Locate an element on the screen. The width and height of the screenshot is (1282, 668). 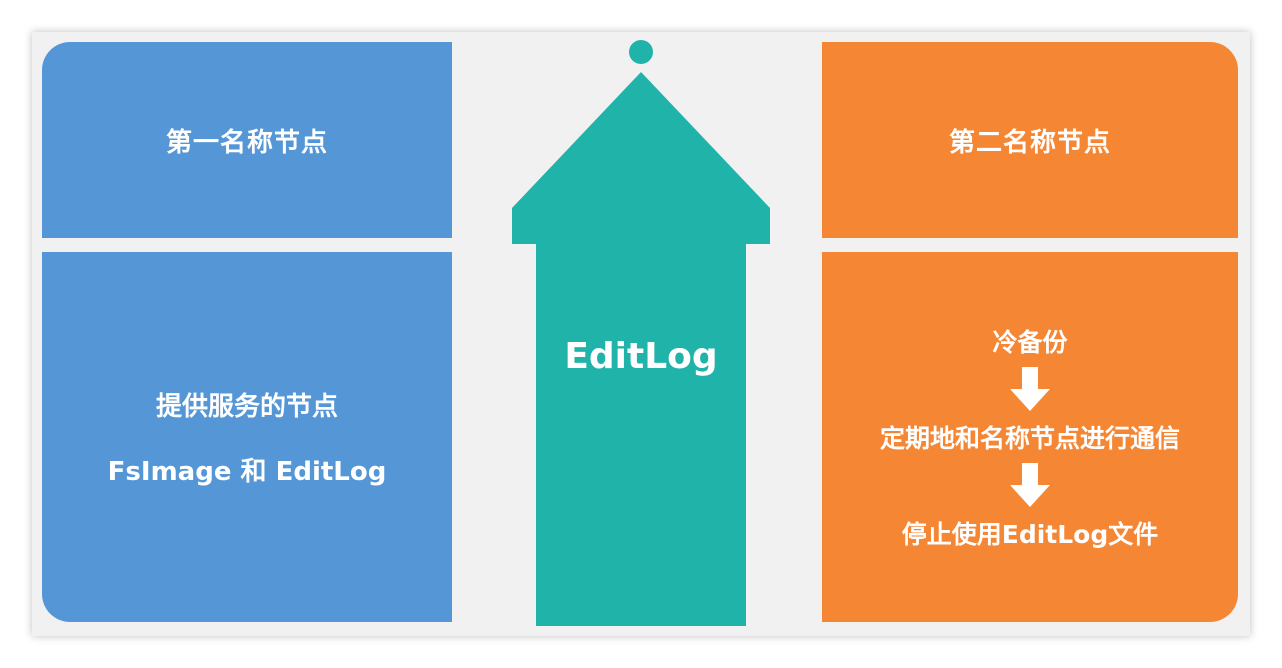
editlog-label: EditLog is located at coordinates (641, 356).